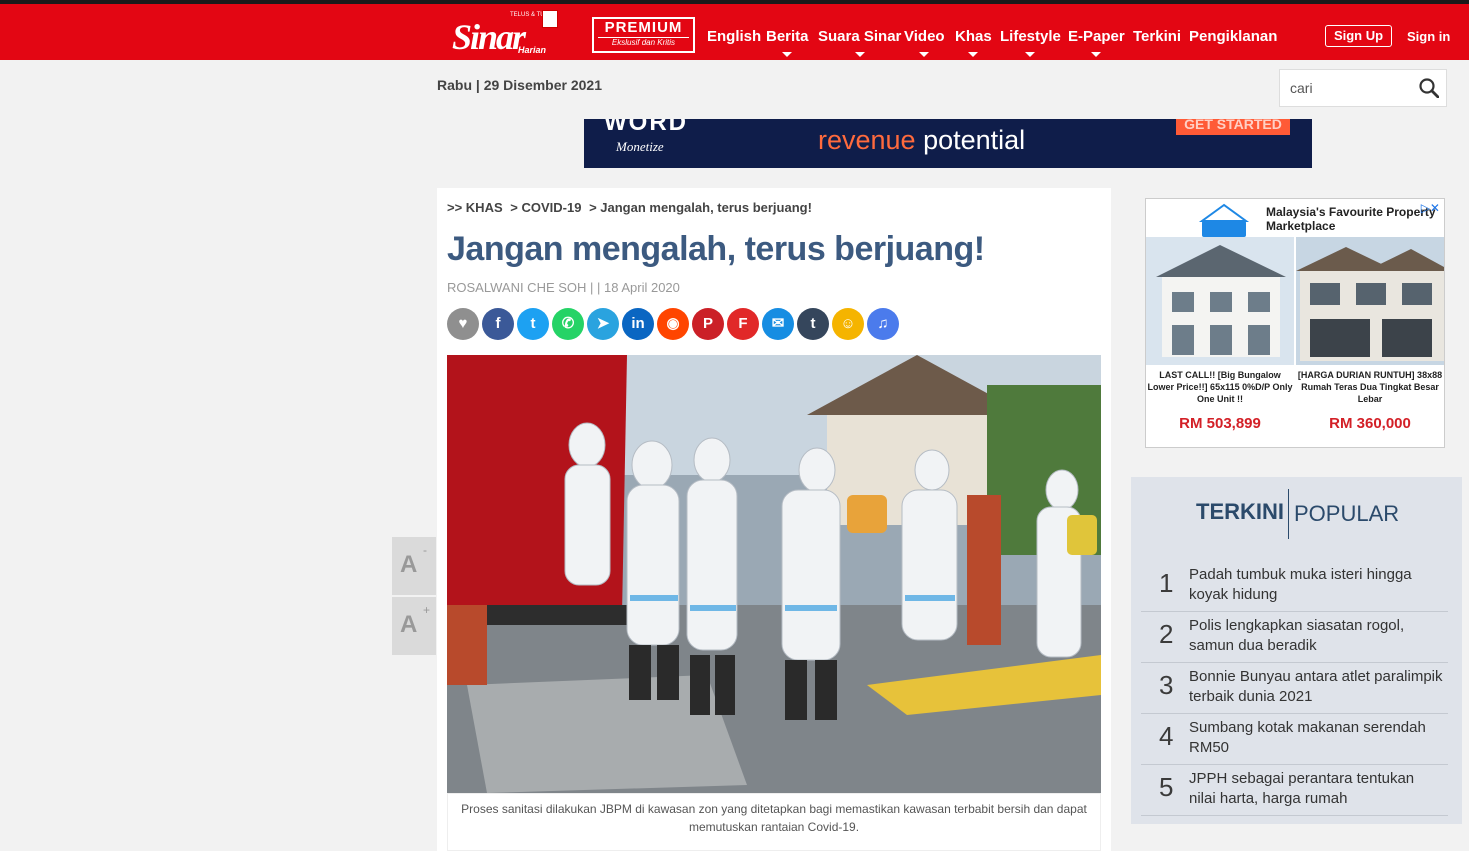 This screenshot has height=851, width=1469. What do you see at coordinates (1429, 88) in the screenshot?
I see `search-icon` at bounding box center [1429, 88].